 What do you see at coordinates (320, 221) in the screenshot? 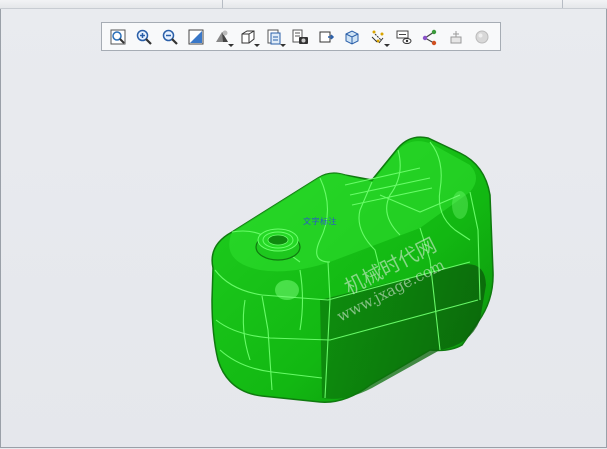
I see `model-annotation-label: 文字标注` at bounding box center [320, 221].